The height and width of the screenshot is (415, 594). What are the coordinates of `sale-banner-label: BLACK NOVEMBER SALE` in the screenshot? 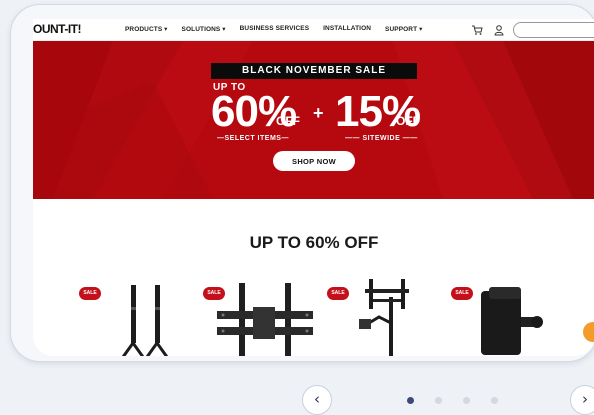 It's located at (314, 71).